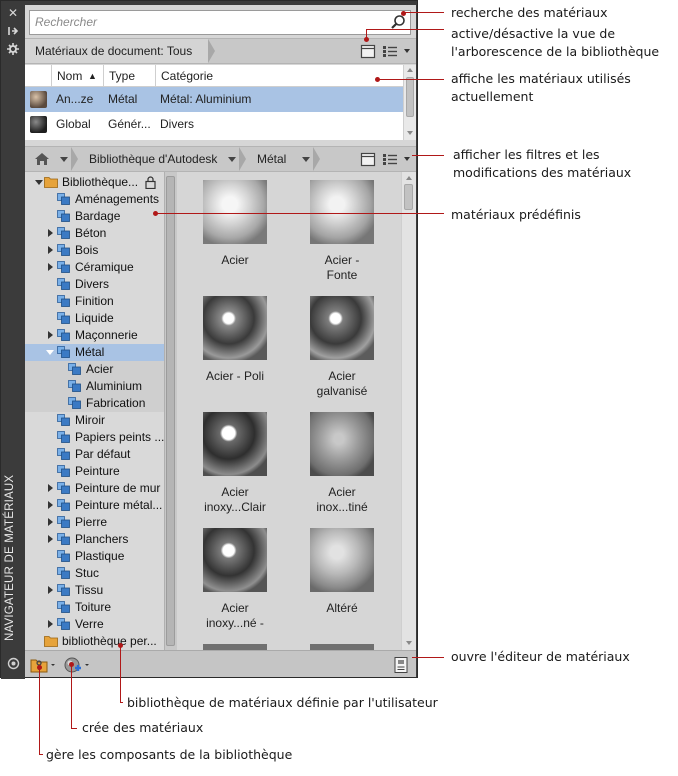  Describe the element at coordinates (13, 49) in the screenshot. I see `properties-icon` at that location.